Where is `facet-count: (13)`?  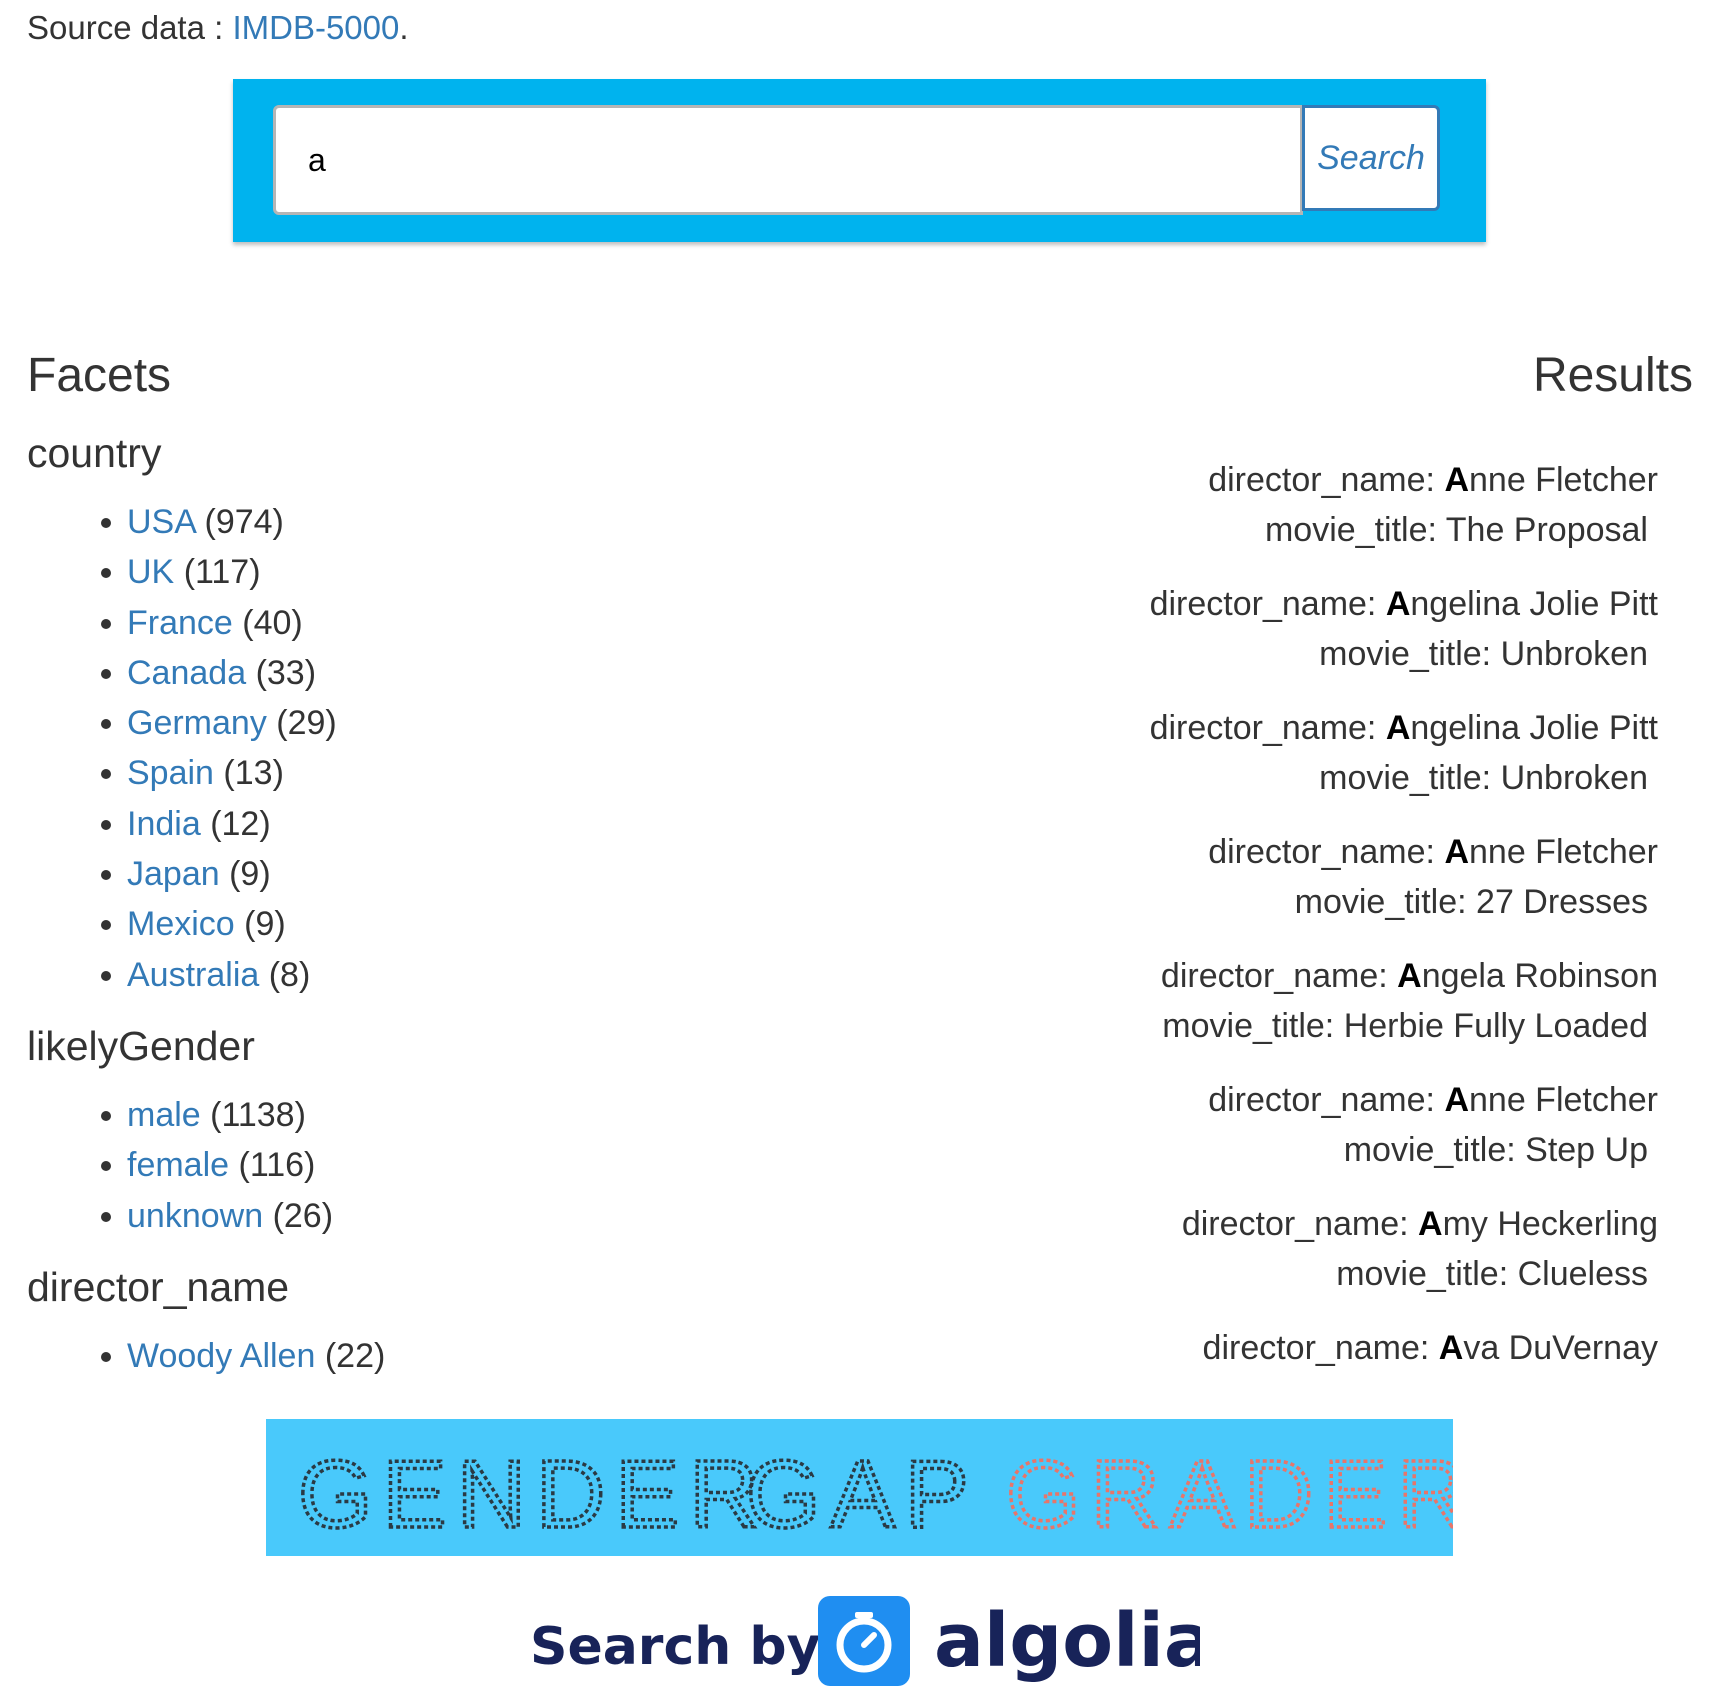 facet-count: (13) is located at coordinates (253, 773).